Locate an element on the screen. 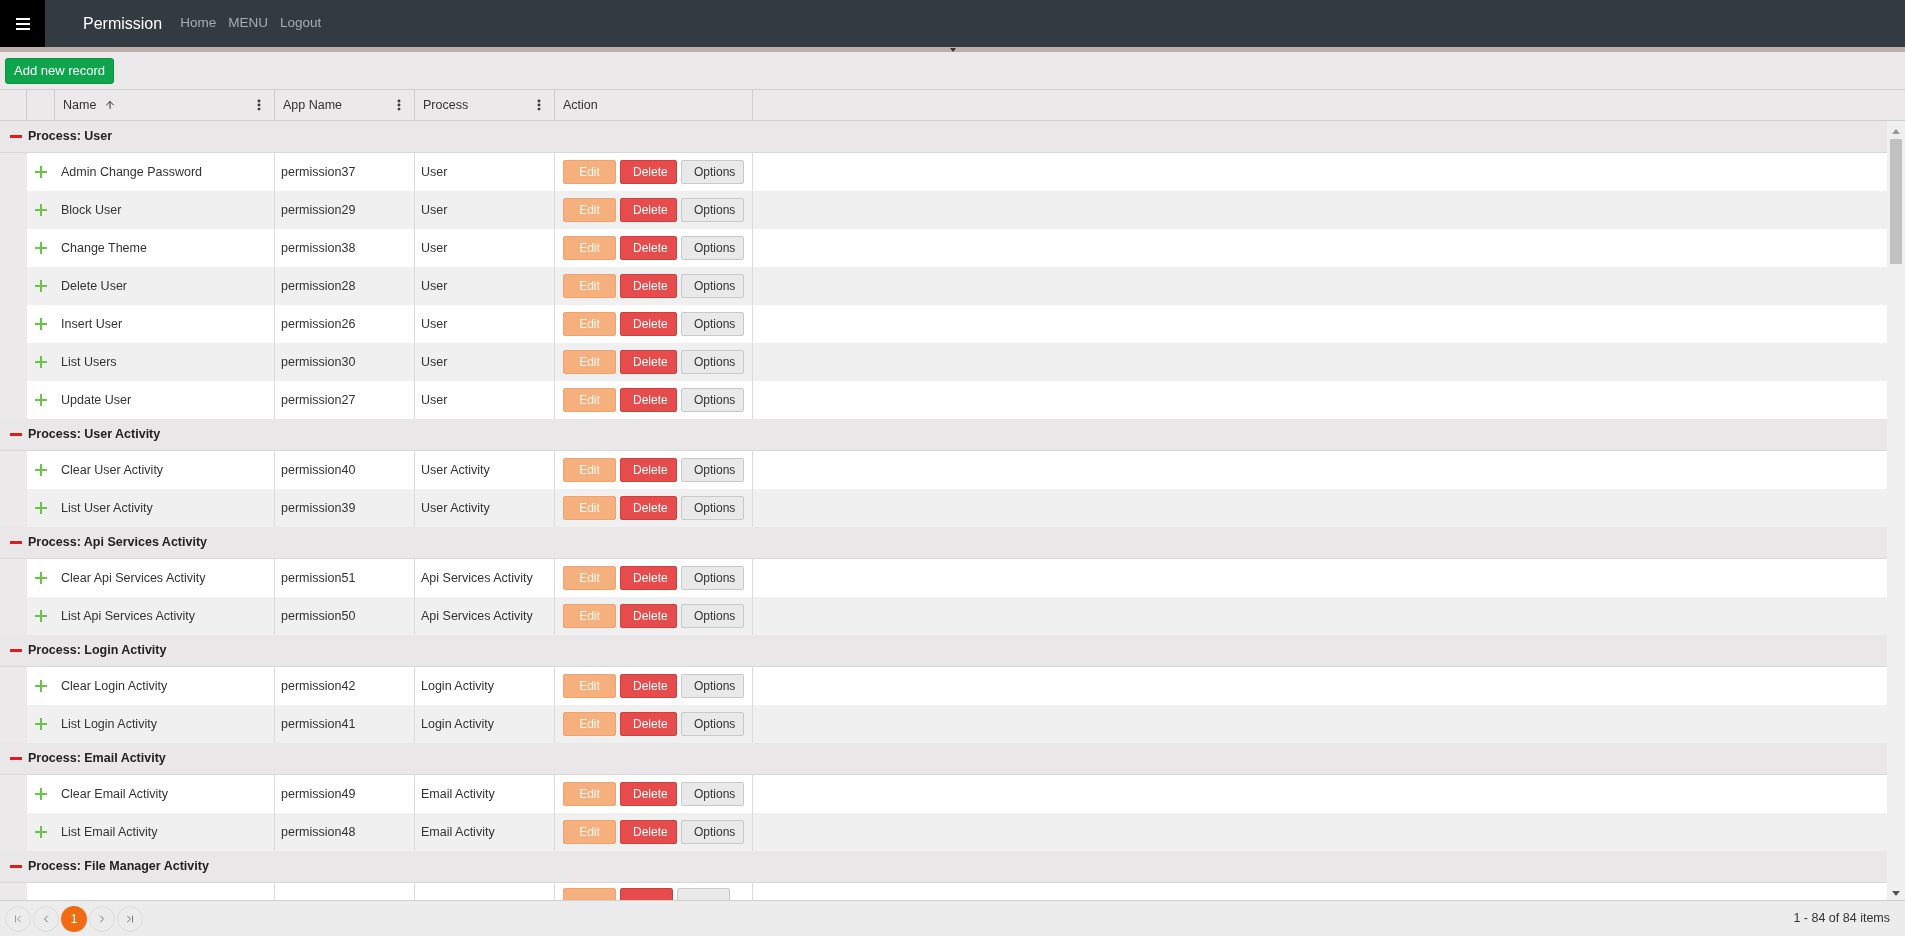  group-header: Process: User Activity is located at coordinates (94, 435).